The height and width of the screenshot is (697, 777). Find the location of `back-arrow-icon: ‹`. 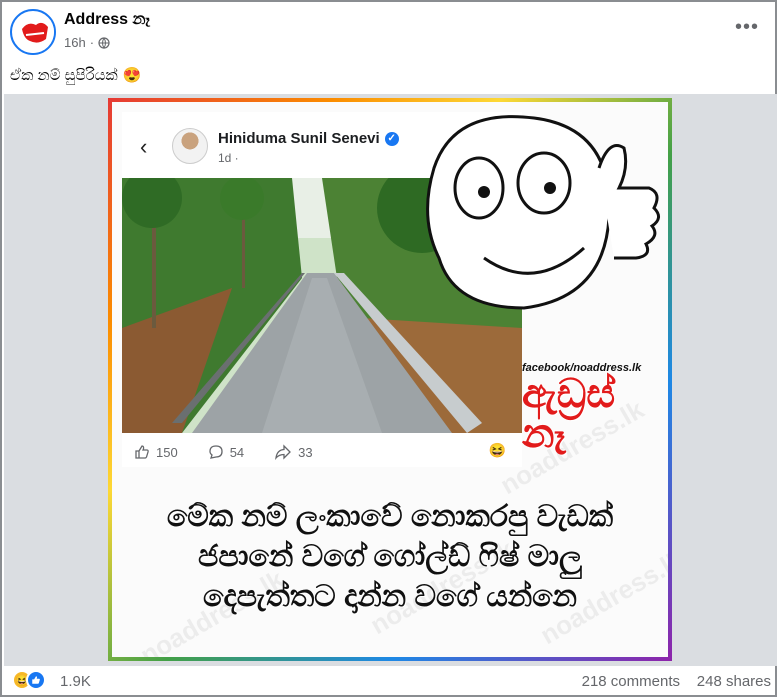

back-arrow-icon: ‹ is located at coordinates (144, 146).